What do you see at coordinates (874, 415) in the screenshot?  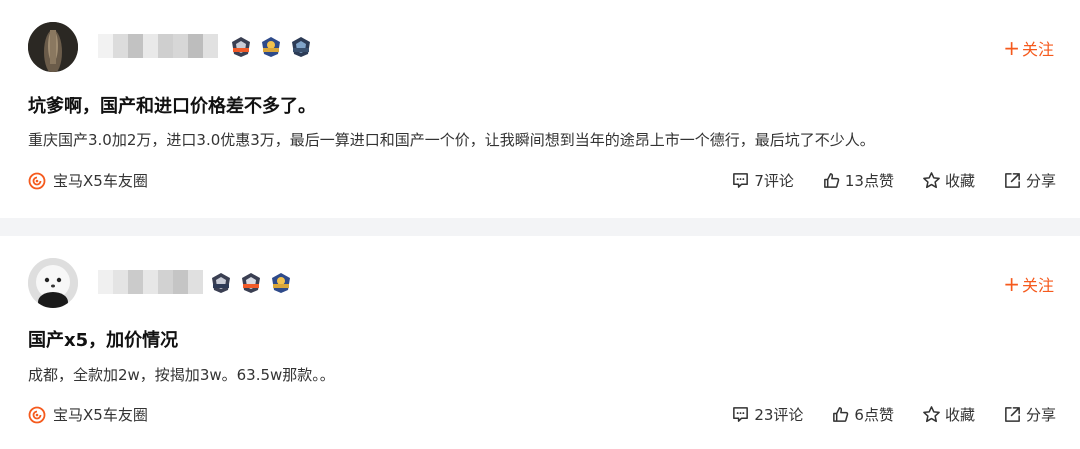 I see `like-count: 6点赞` at bounding box center [874, 415].